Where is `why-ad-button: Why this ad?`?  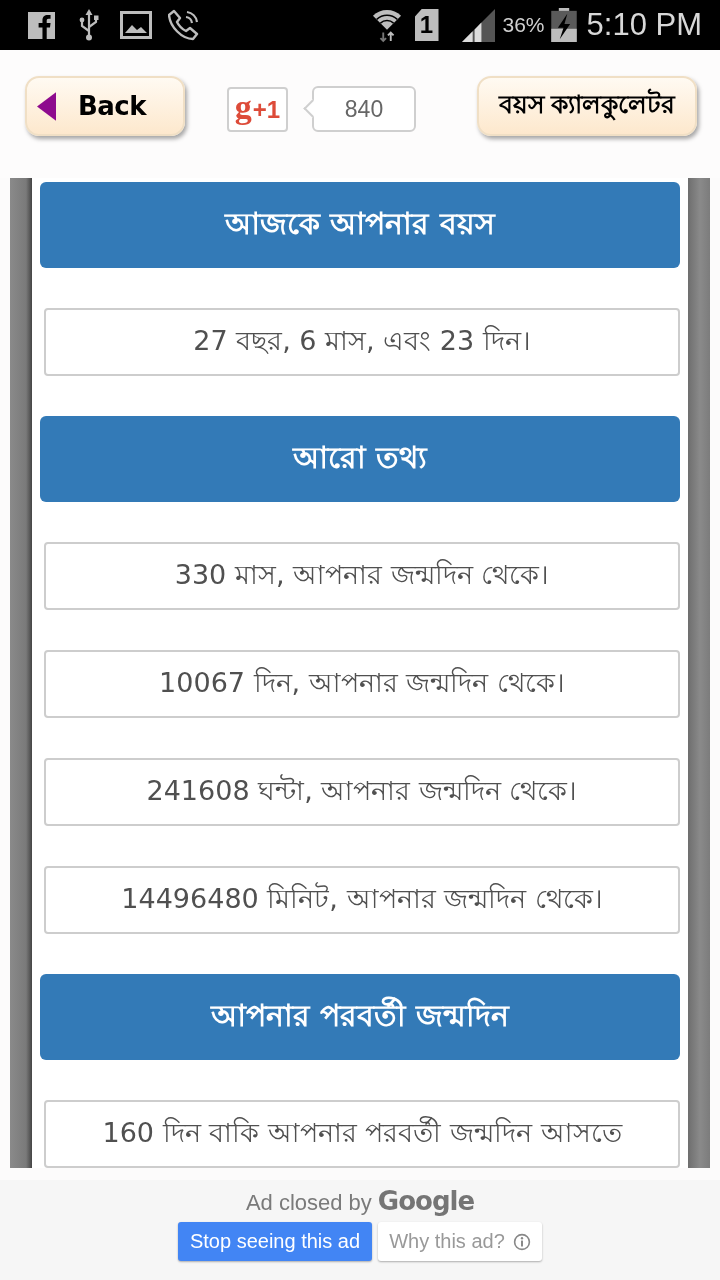 why-ad-button: Why this ad? is located at coordinates (460, 1241).